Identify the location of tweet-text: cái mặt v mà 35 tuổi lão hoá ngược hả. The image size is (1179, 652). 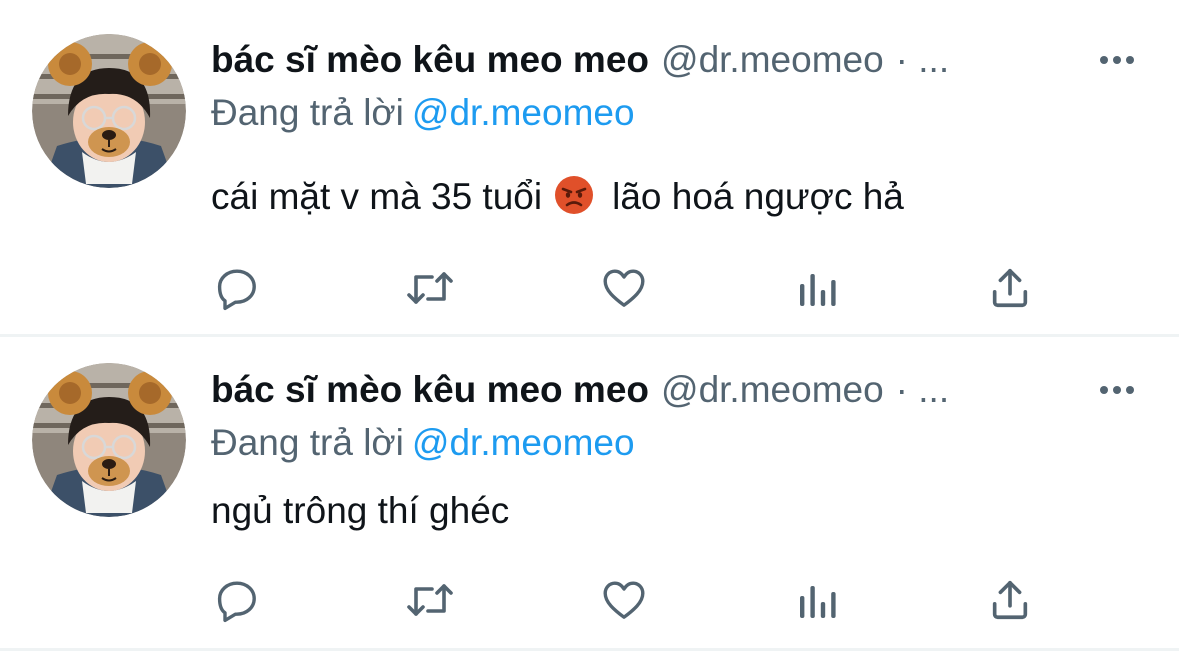
(557, 197).